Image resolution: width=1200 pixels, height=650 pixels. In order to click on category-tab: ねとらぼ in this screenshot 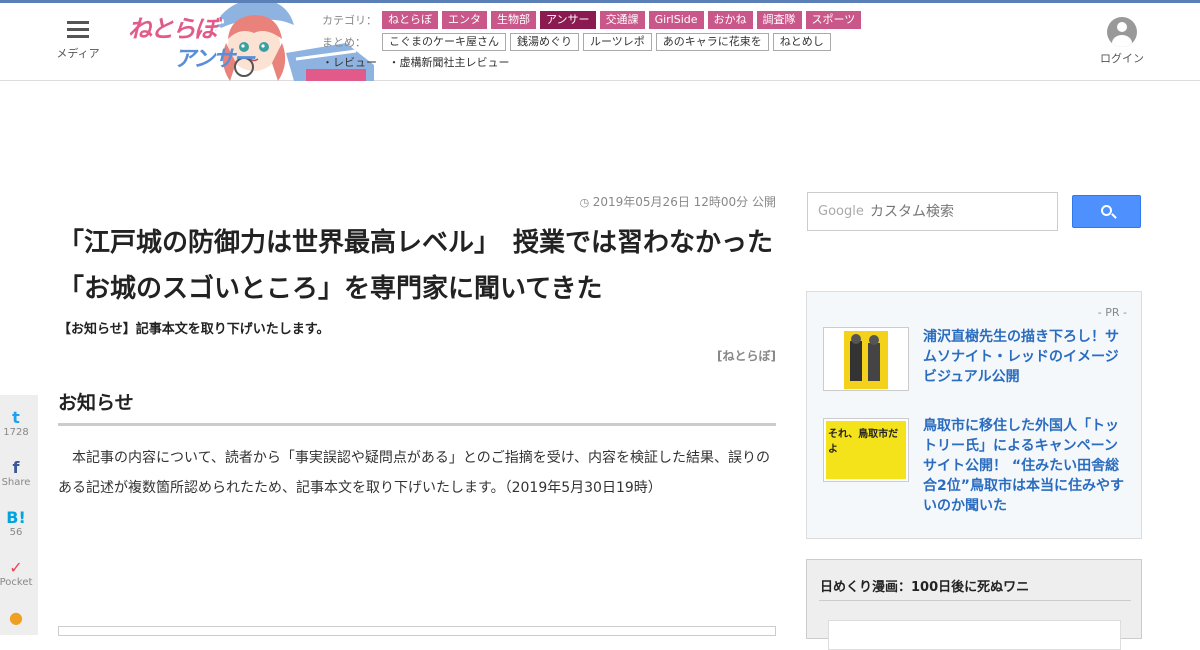, I will do `click(410, 20)`.